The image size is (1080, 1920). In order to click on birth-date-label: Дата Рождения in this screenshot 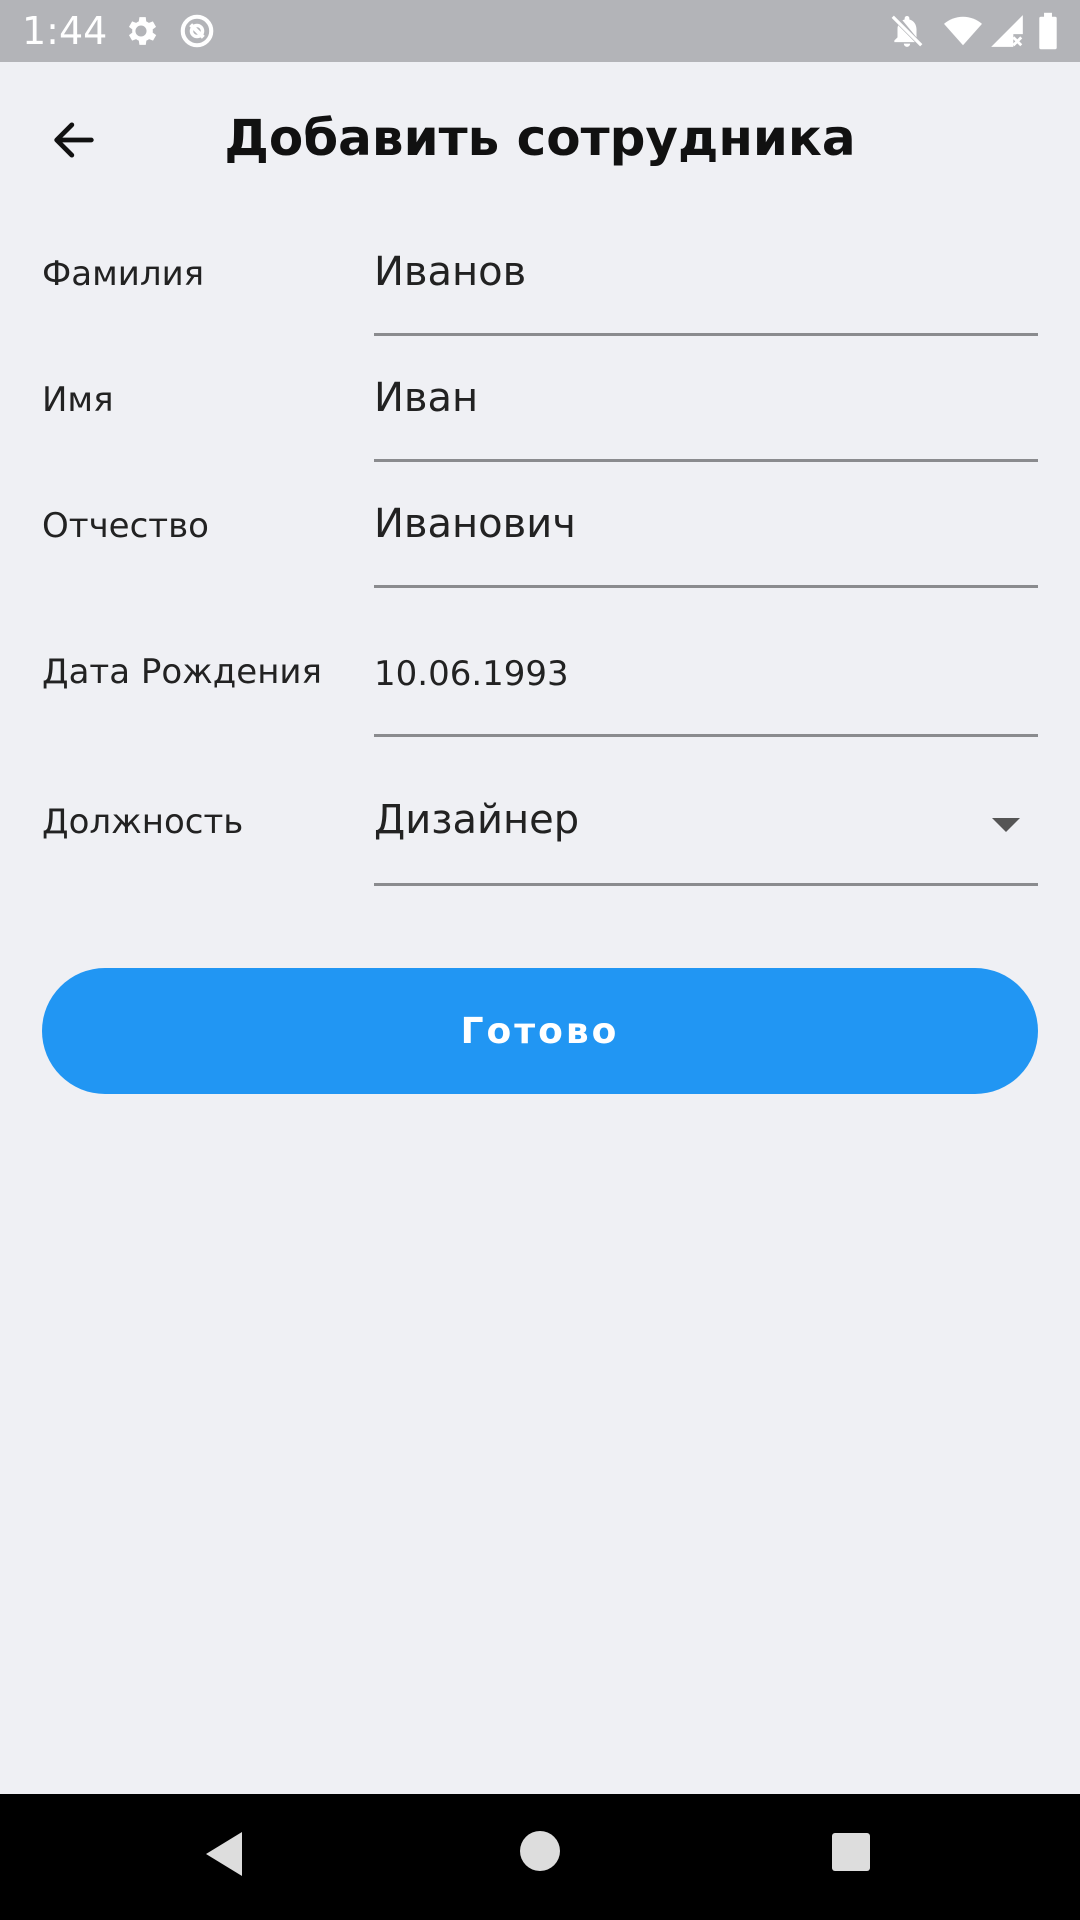, I will do `click(182, 672)`.